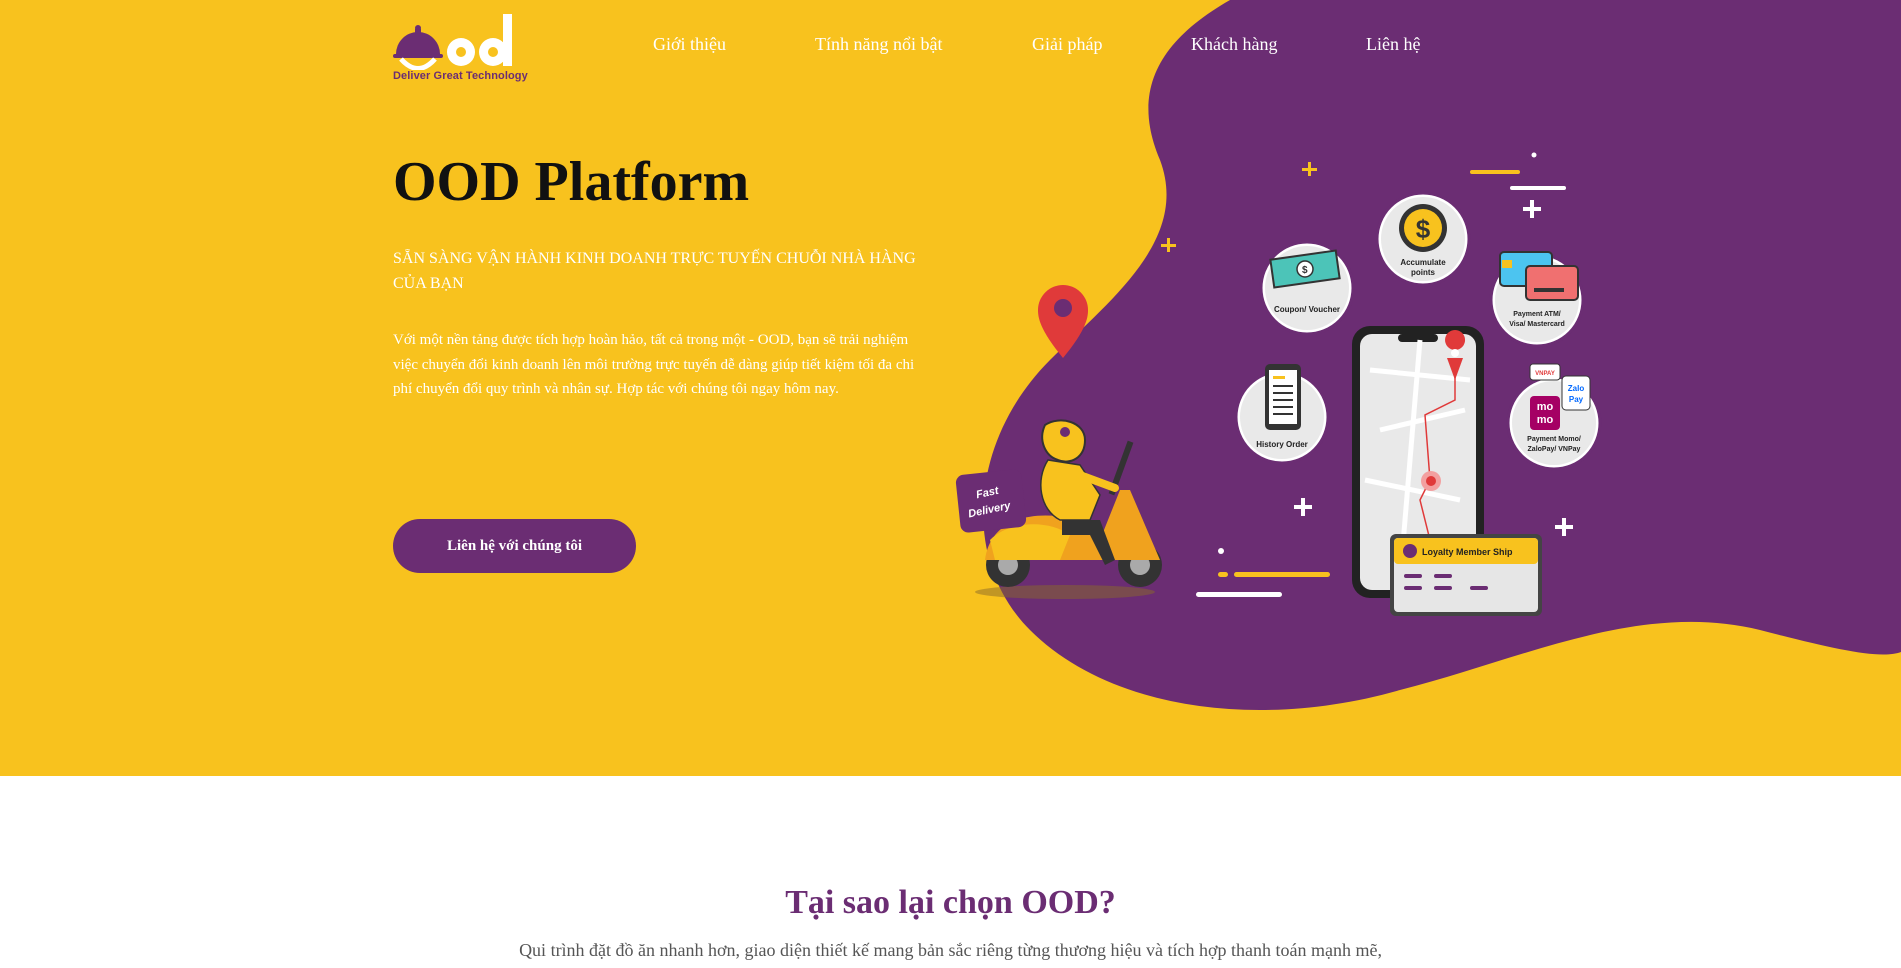  What do you see at coordinates (1058, 509) in the screenshot?
I see `delivery-rider: Fast Delivery` at bounding box center [1058, 509].